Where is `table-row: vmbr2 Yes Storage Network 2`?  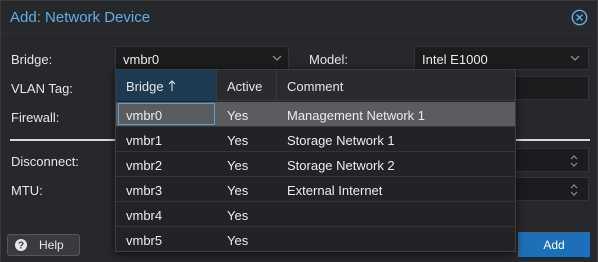 table-row: vmbr2 Yes Storage Network 2 is located at coordinates (315, 164).